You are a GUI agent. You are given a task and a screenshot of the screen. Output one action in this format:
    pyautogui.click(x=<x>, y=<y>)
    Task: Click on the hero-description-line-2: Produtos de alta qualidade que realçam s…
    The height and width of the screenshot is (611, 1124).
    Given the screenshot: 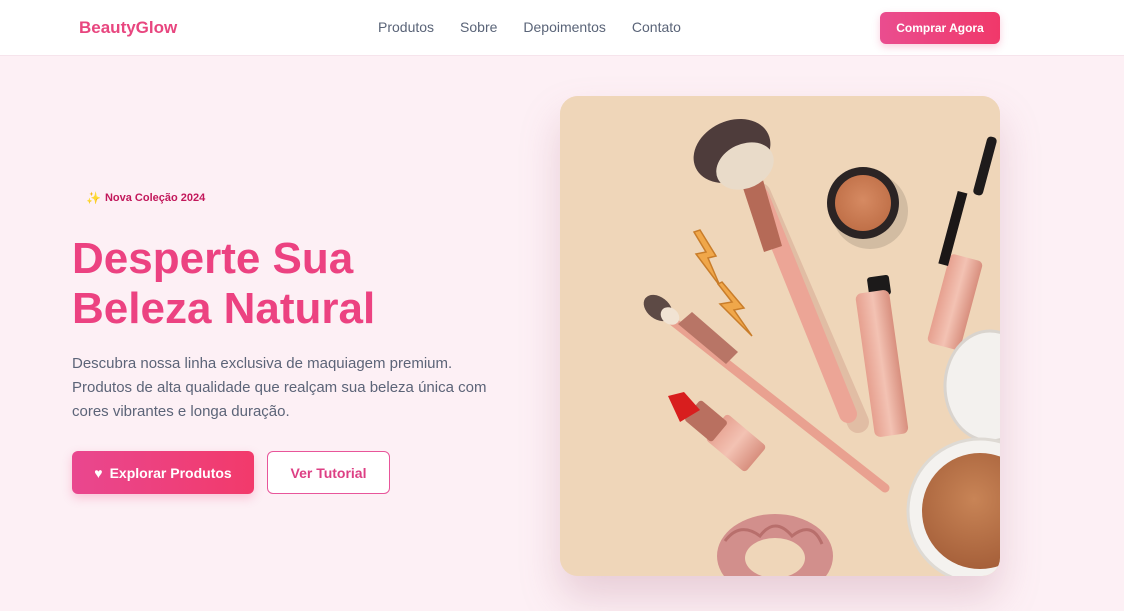 What is the action you would take?
    pyautogui.click(x=279, y=387)
    